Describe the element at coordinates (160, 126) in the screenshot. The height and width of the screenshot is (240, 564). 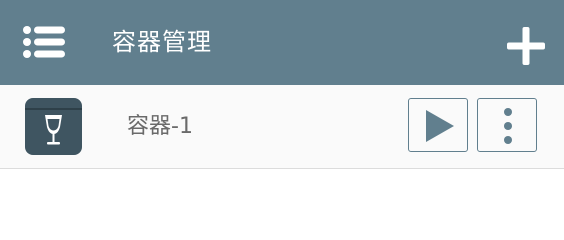
I see `container-name: 容器-1` at that location.